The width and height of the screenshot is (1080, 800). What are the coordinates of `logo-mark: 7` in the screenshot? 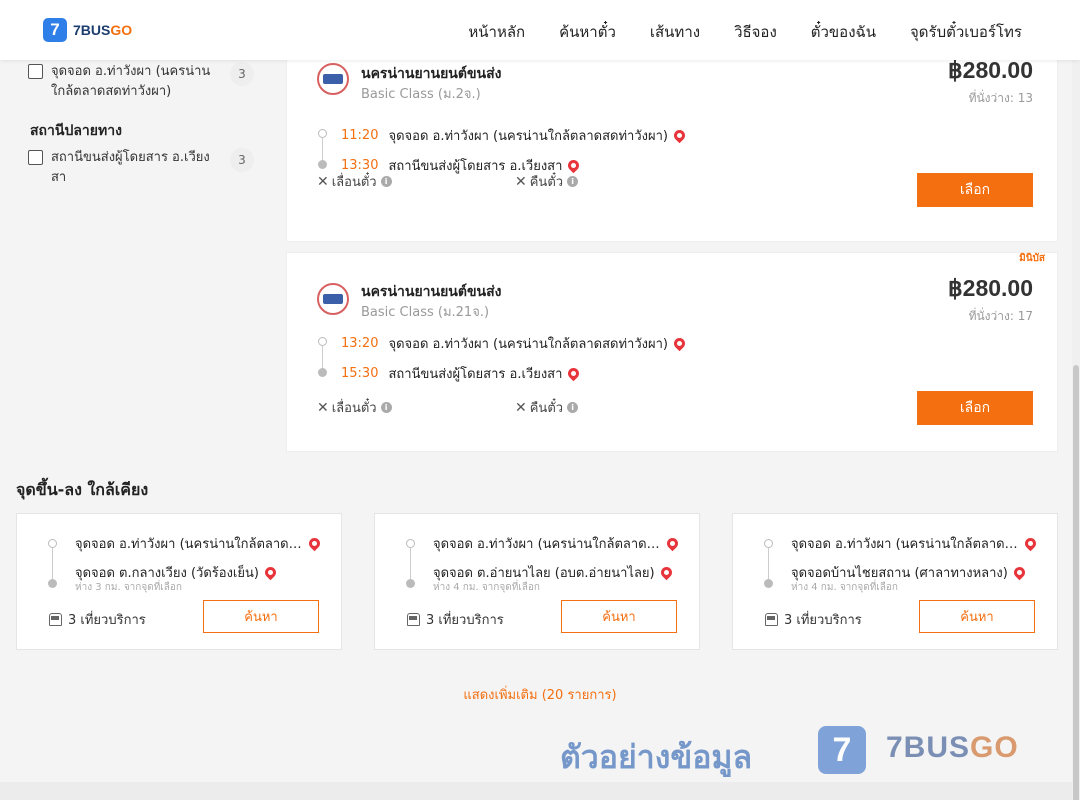 It's located at (55, 30).